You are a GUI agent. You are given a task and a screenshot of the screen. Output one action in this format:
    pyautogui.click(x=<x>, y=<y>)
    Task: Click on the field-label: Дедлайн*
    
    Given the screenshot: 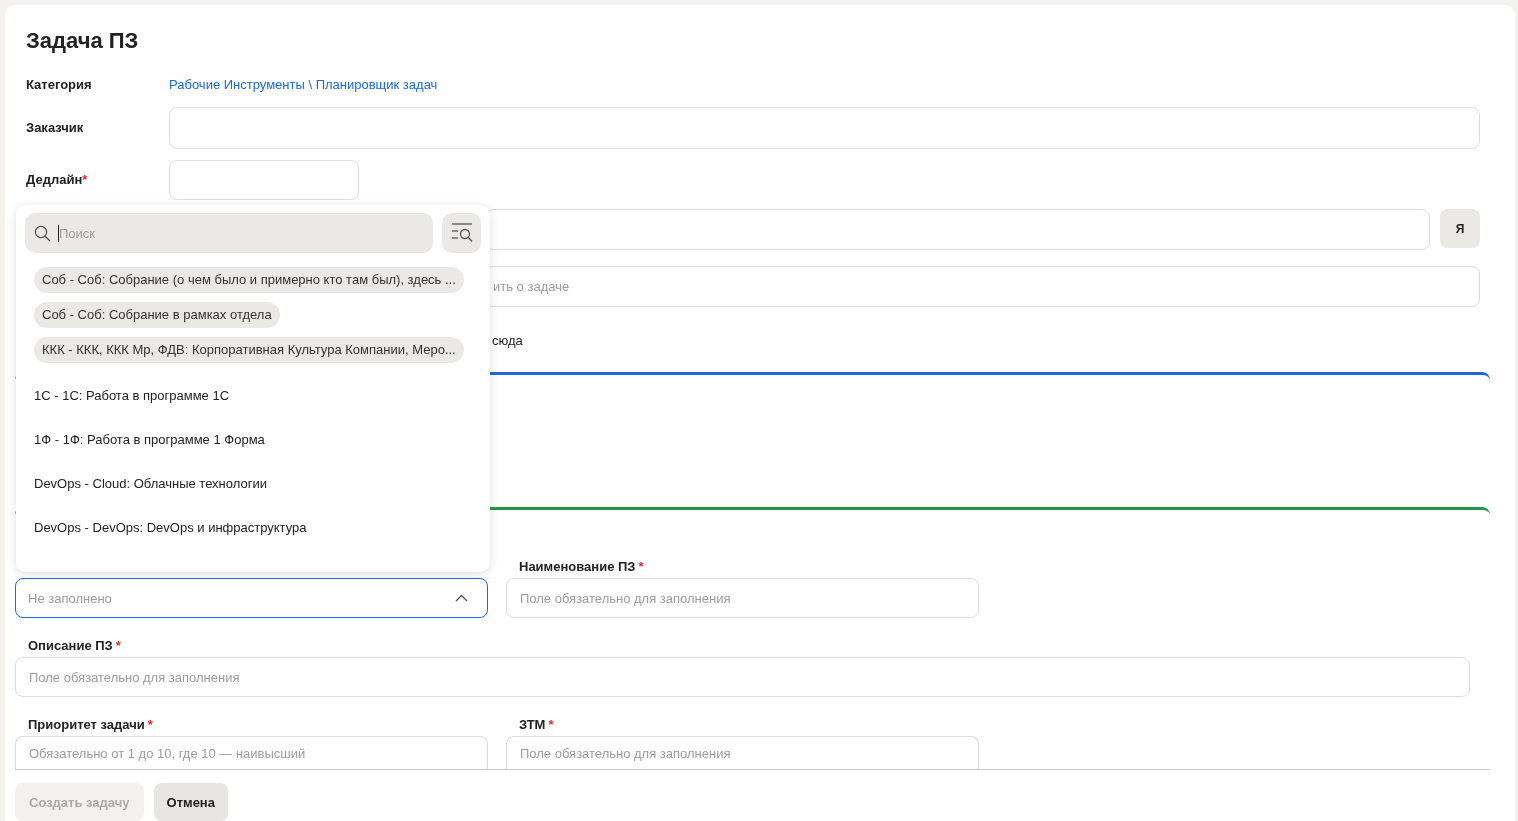 What is the action you would take?
    pyautogui.click(x=57, y=180)
    